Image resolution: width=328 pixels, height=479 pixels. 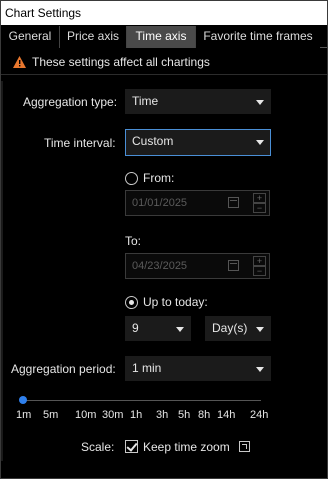 I want to click on aggregation-period-label: Aggregation period:, so click(x=63, y=369).